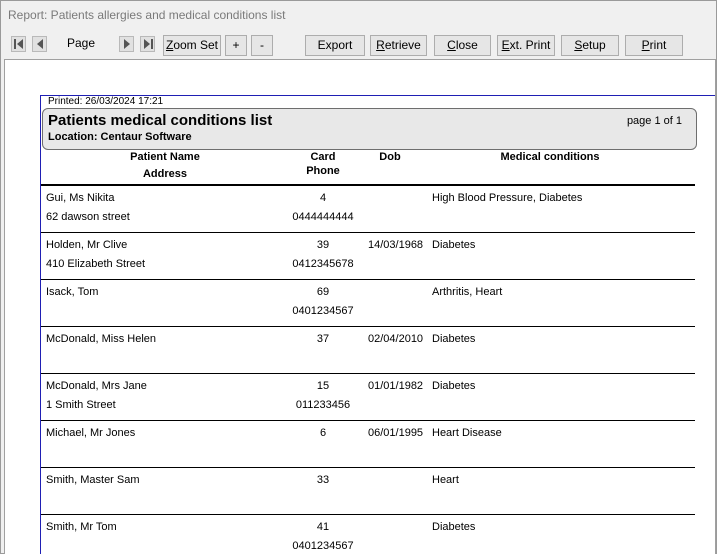  What do you see at coordinates (323, 405) in the screenshot?
I see `phone-number: 011233456` at bounding box center [323, 405].